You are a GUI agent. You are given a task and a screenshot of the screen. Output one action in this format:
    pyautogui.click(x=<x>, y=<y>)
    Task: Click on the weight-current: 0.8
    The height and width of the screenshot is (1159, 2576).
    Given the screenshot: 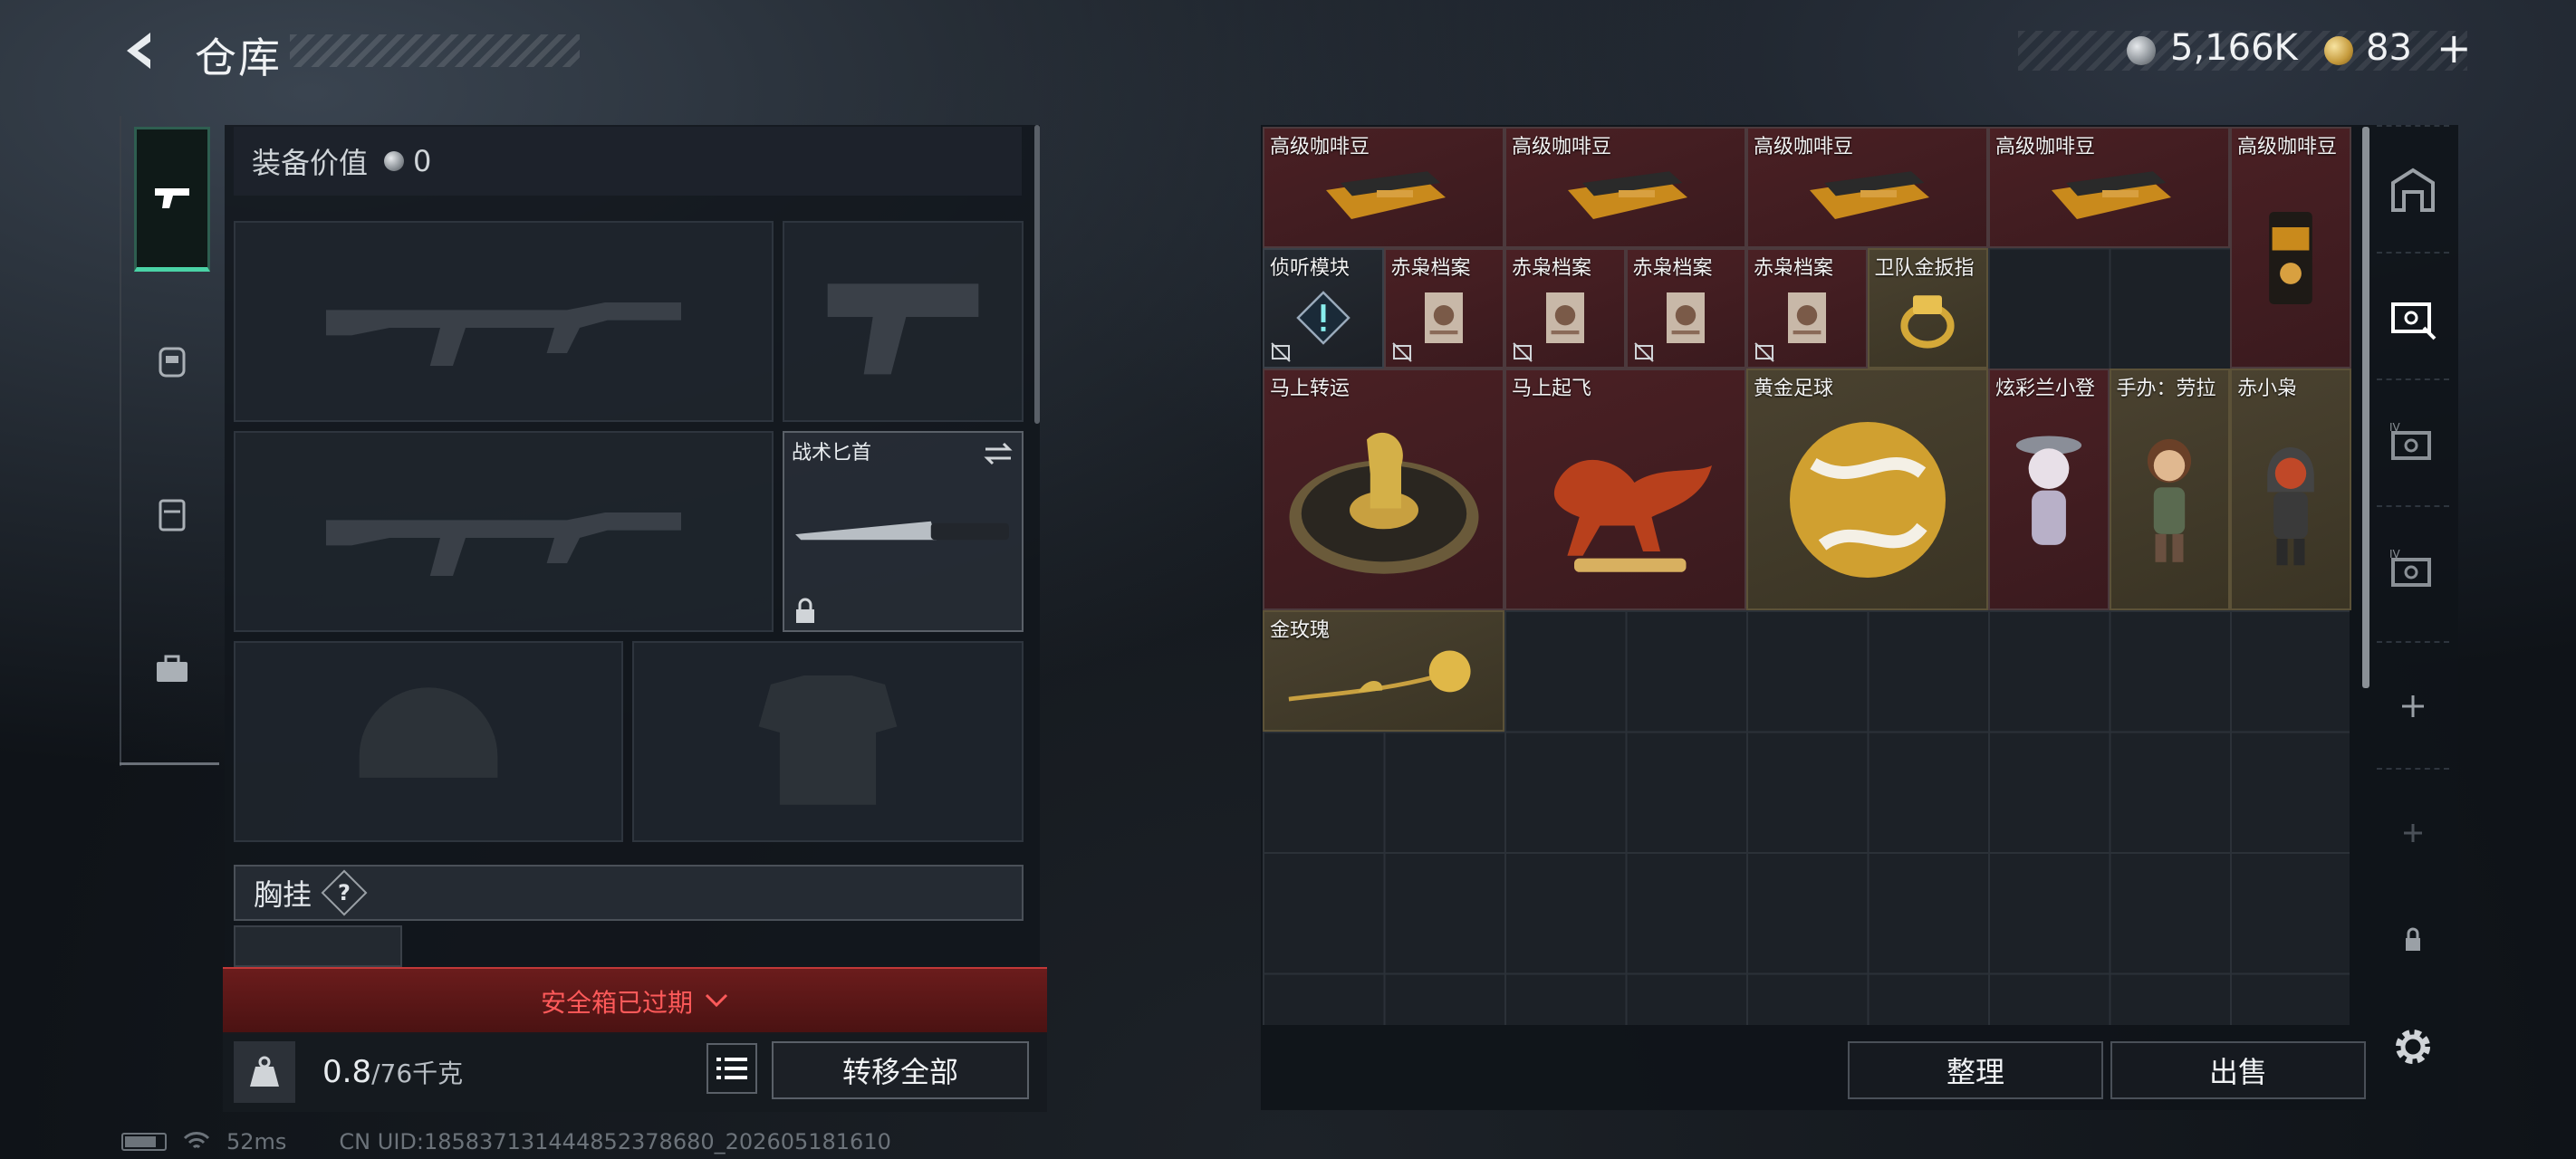 What is the action you would take?
    pyautogui.click(x=347, y=1072)
    